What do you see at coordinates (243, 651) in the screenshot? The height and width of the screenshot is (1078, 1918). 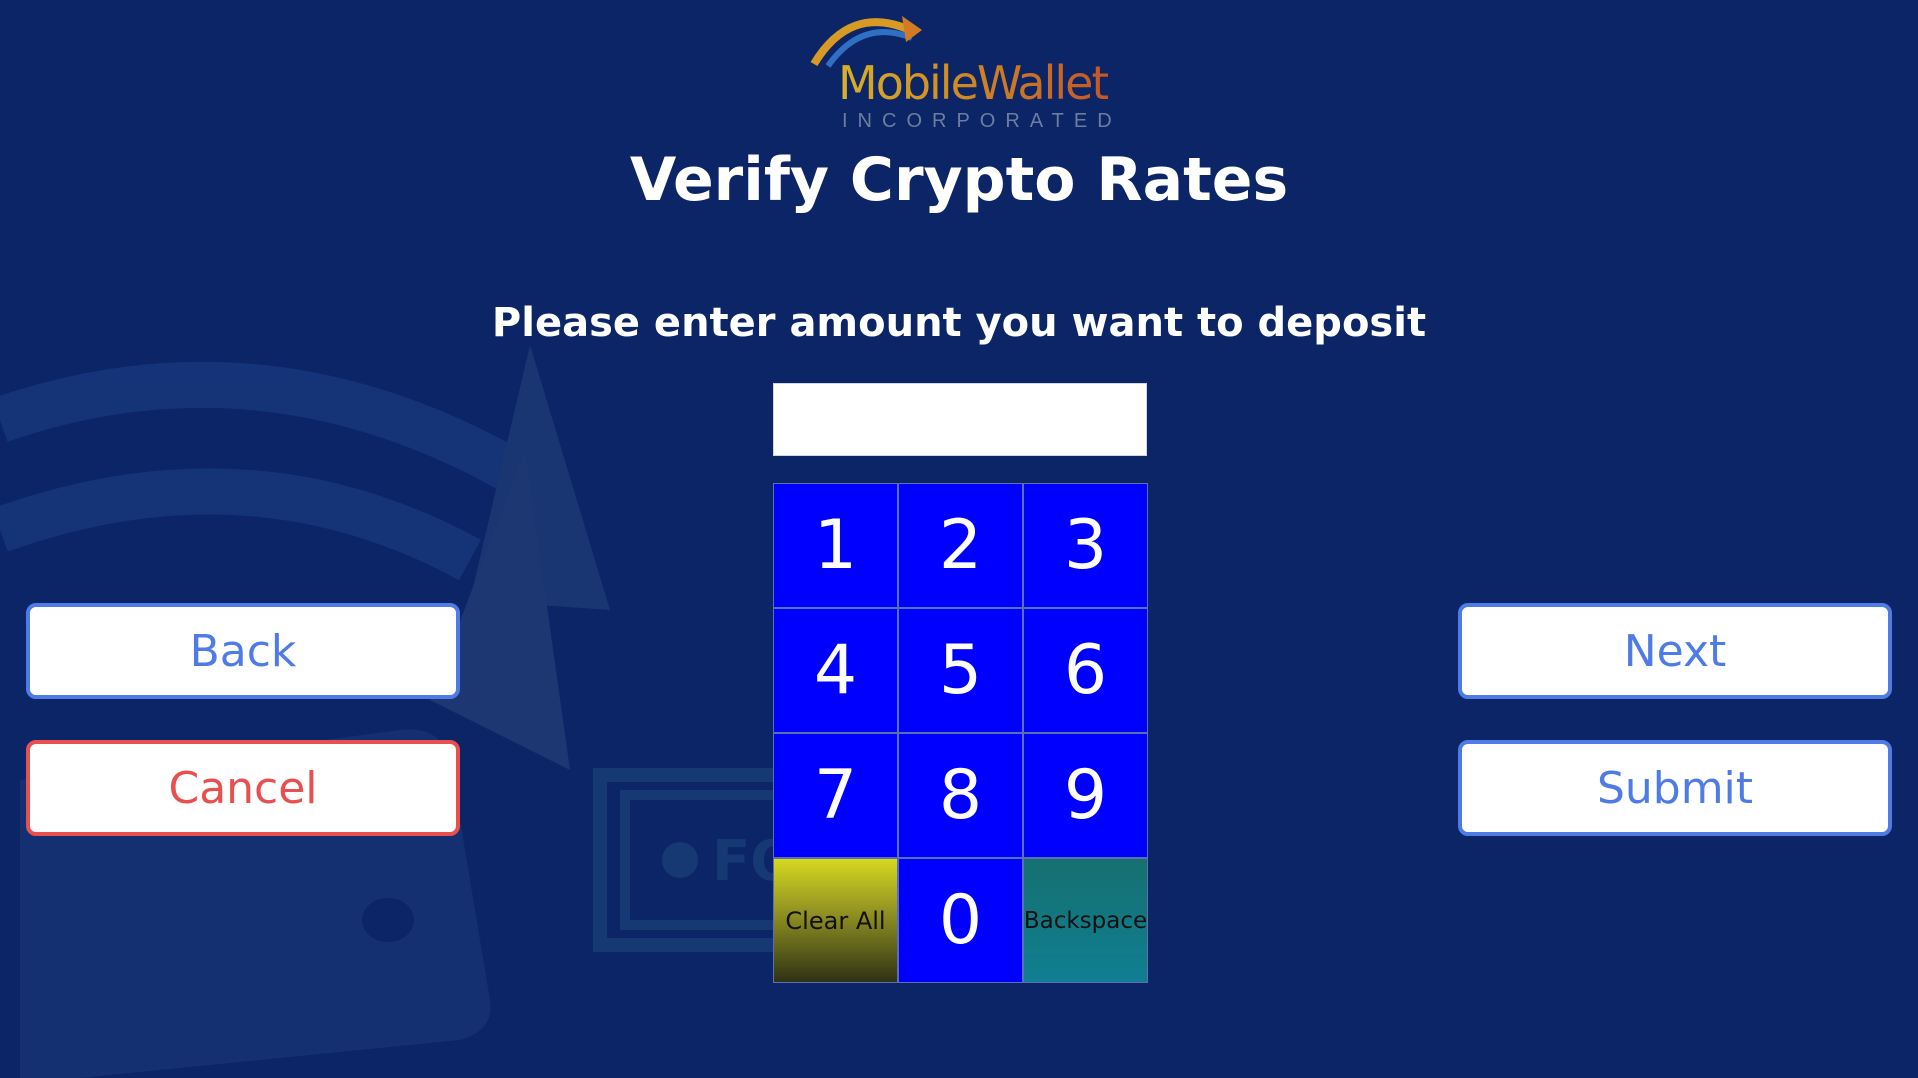 I see `back-button: Back` at bounding box center [243, 651].